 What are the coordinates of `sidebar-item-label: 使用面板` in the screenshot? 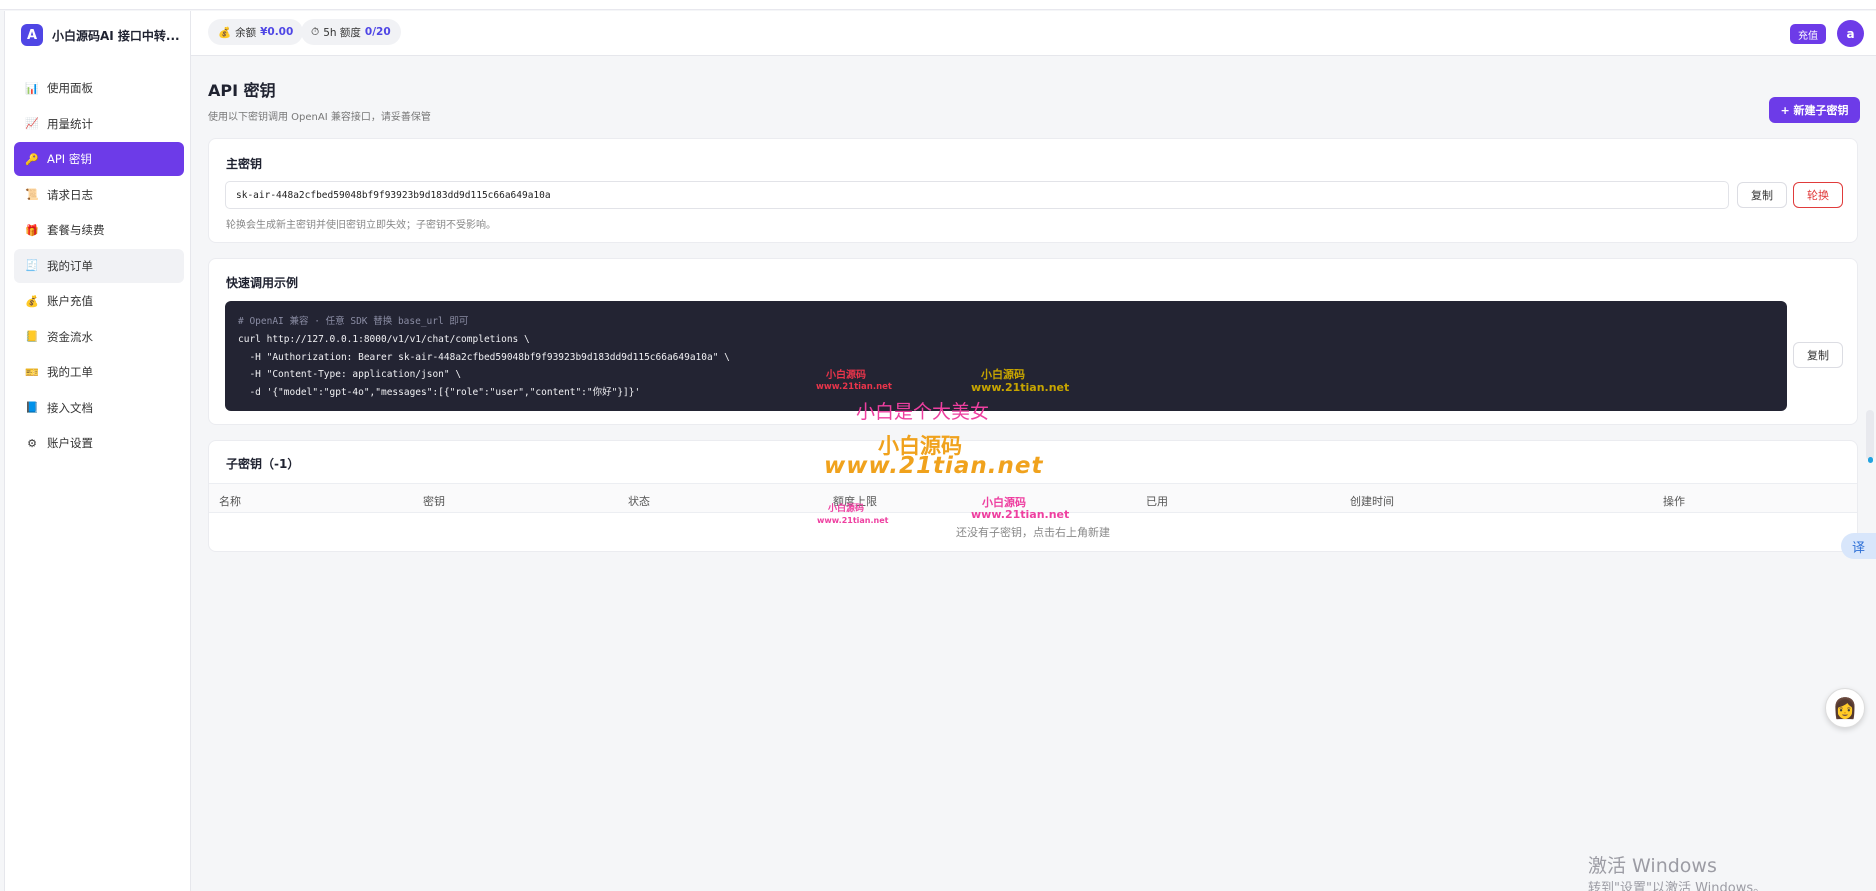 It's located at (70, 88).